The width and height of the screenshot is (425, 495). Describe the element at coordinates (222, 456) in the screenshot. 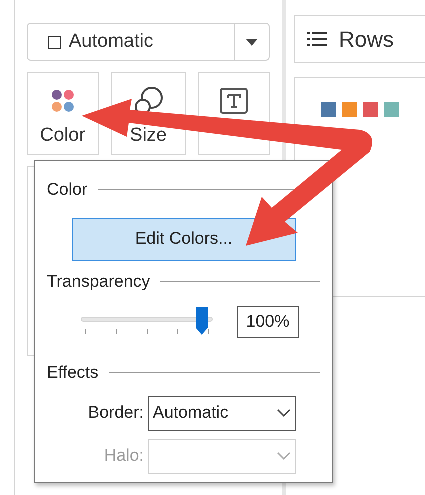

I see `dropdown-field` at that location.